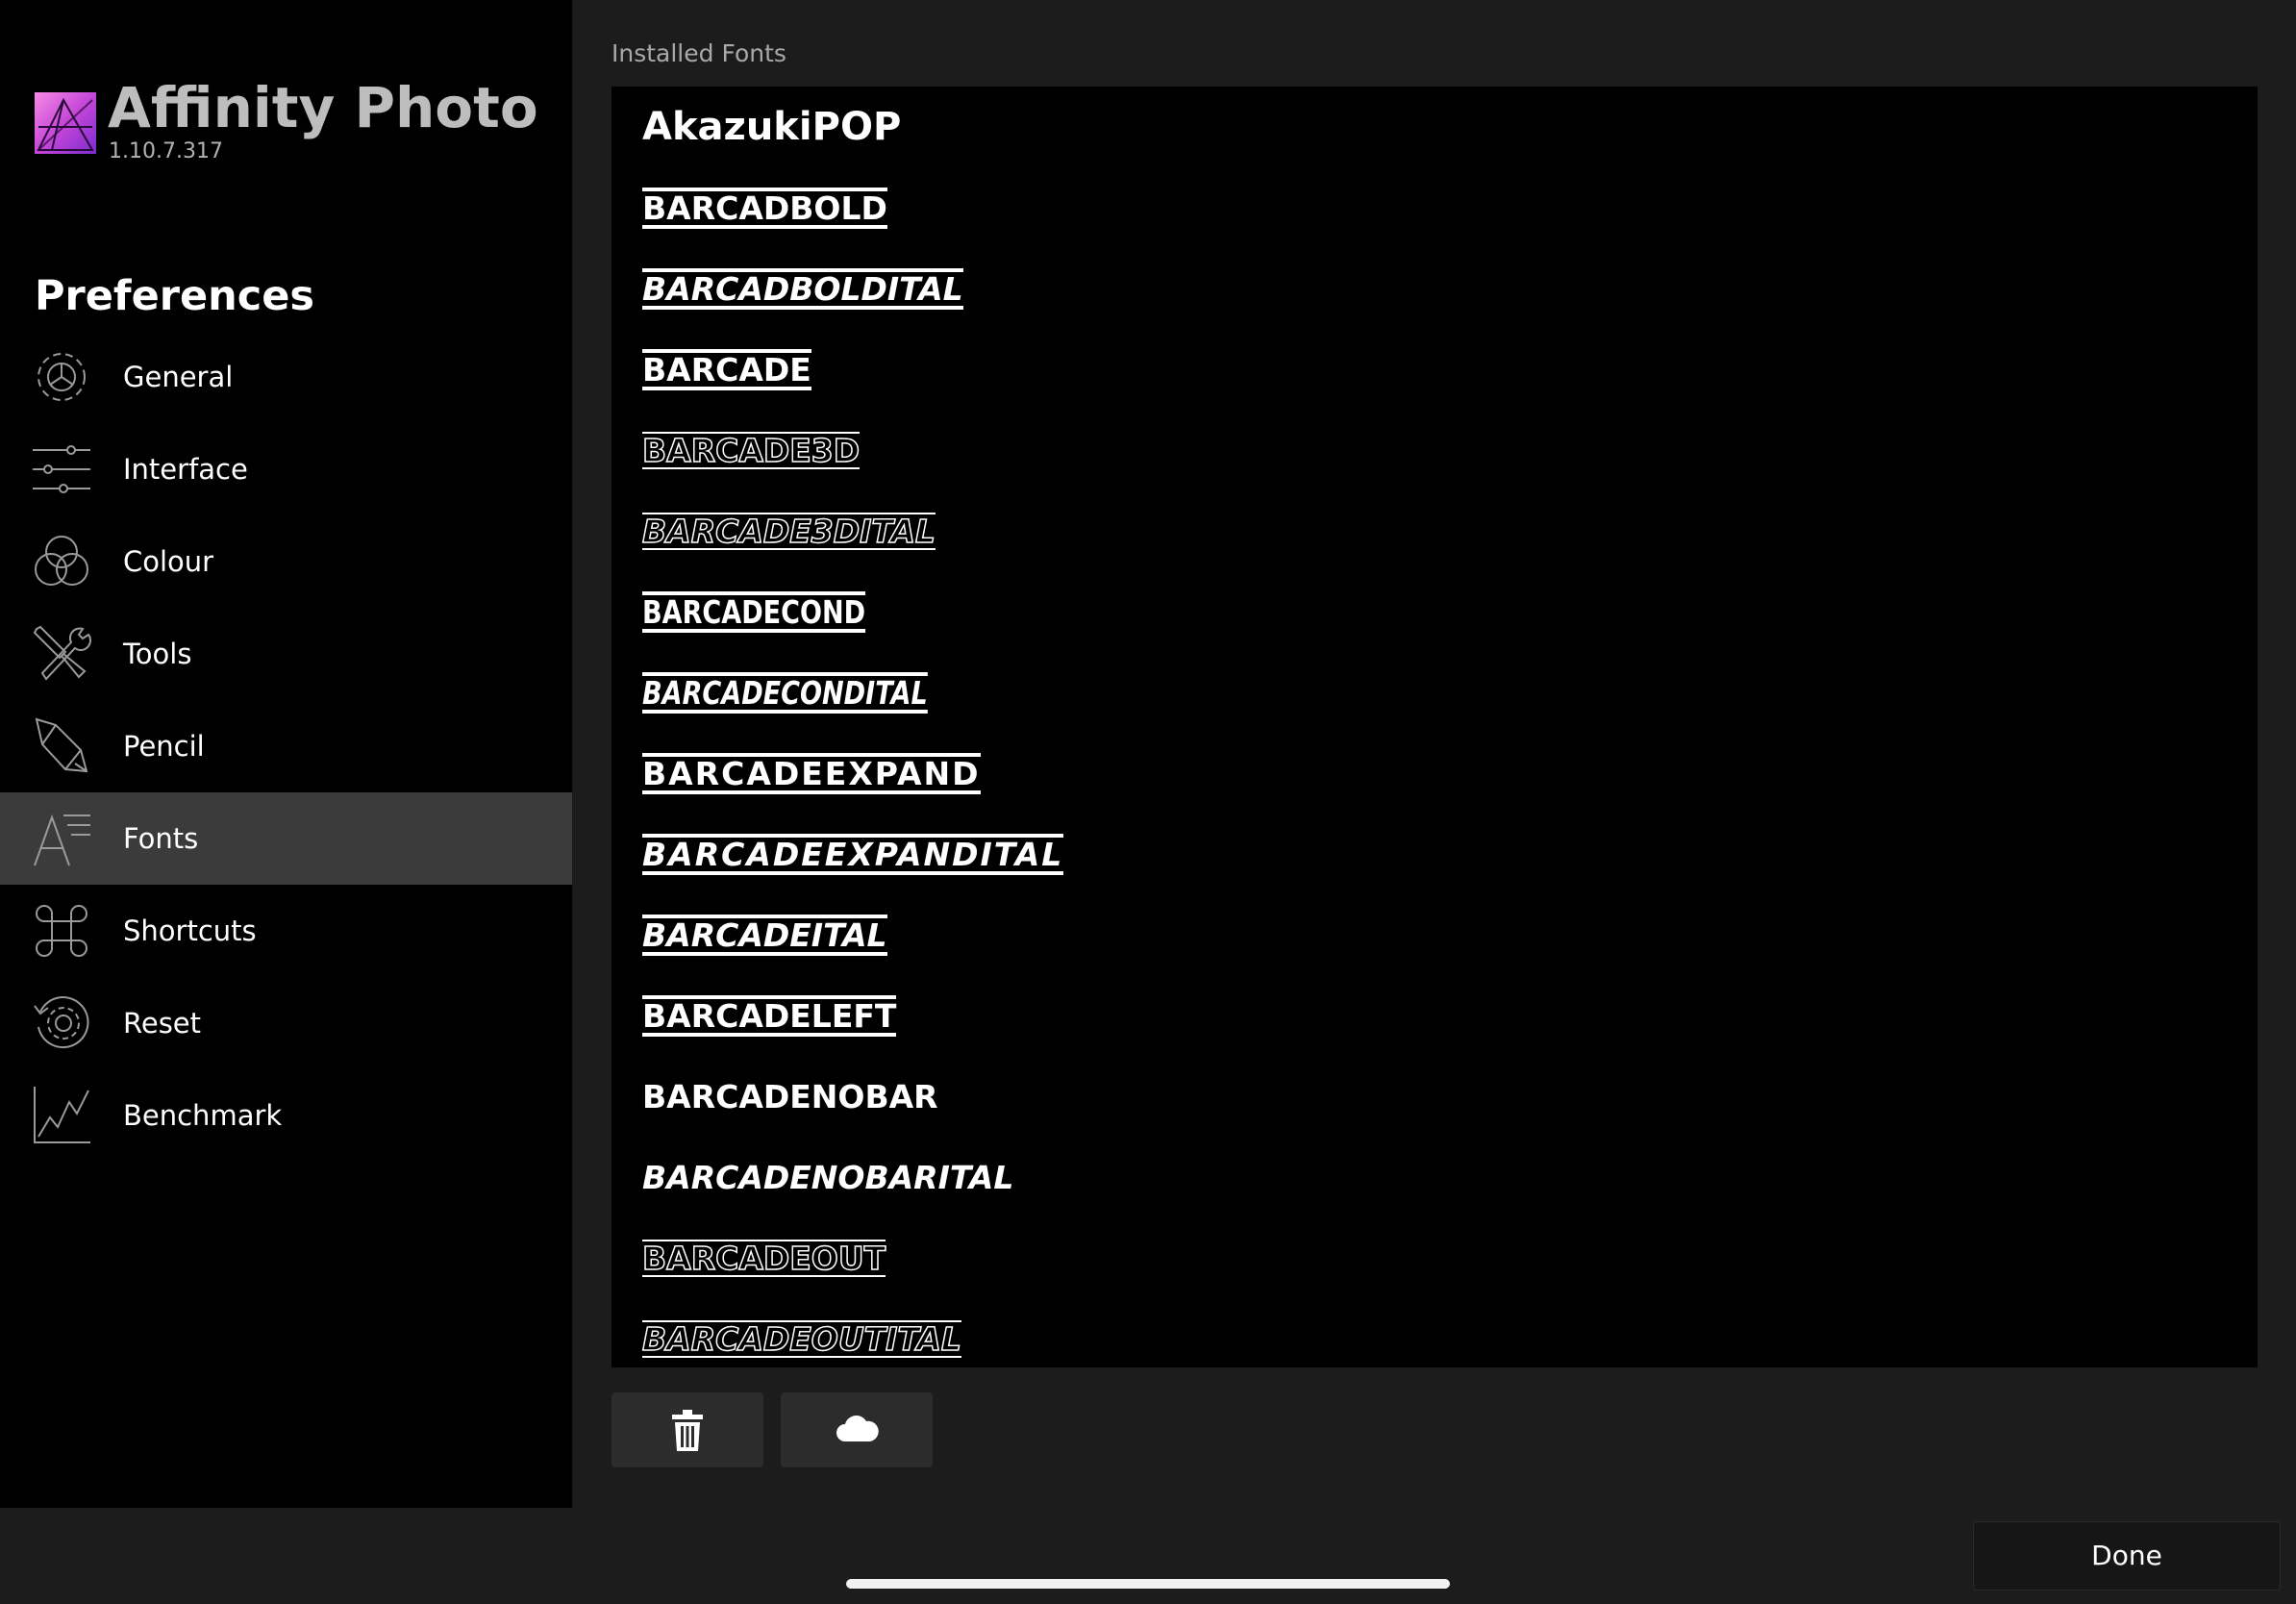  What do you see at coordinates (203, 1115) in the screenshot?
I see `sidebar-item-label: Benchmark` at bounding box center [203, 1115].